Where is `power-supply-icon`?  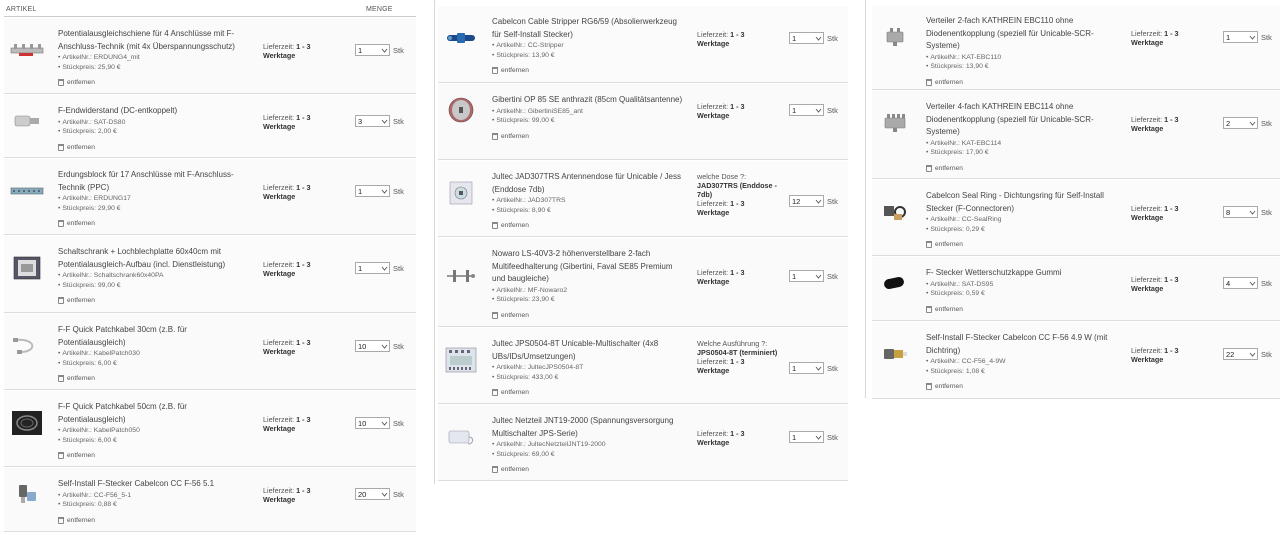
power-supply-icon is located at coordinates (461, 437).